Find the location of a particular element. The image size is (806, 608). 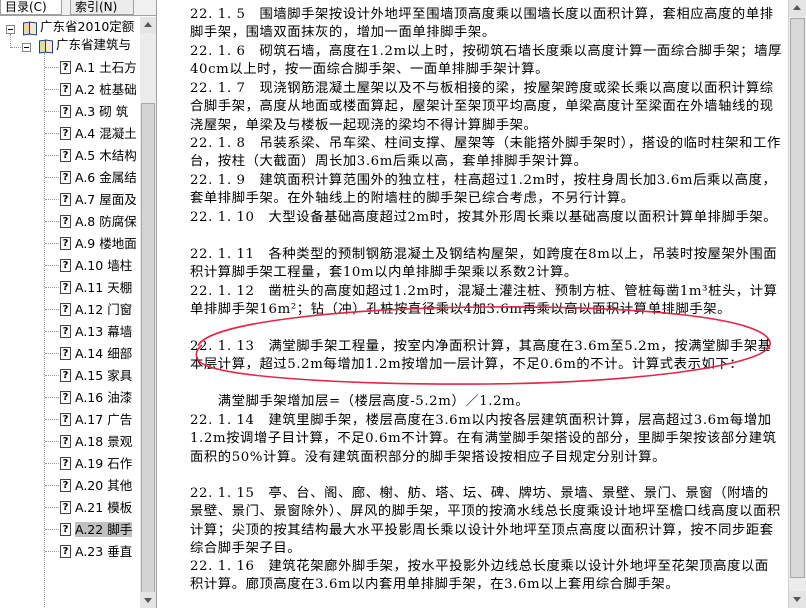

tree-node-root: 广东省2010定额 is located at coordinates (78, 27).